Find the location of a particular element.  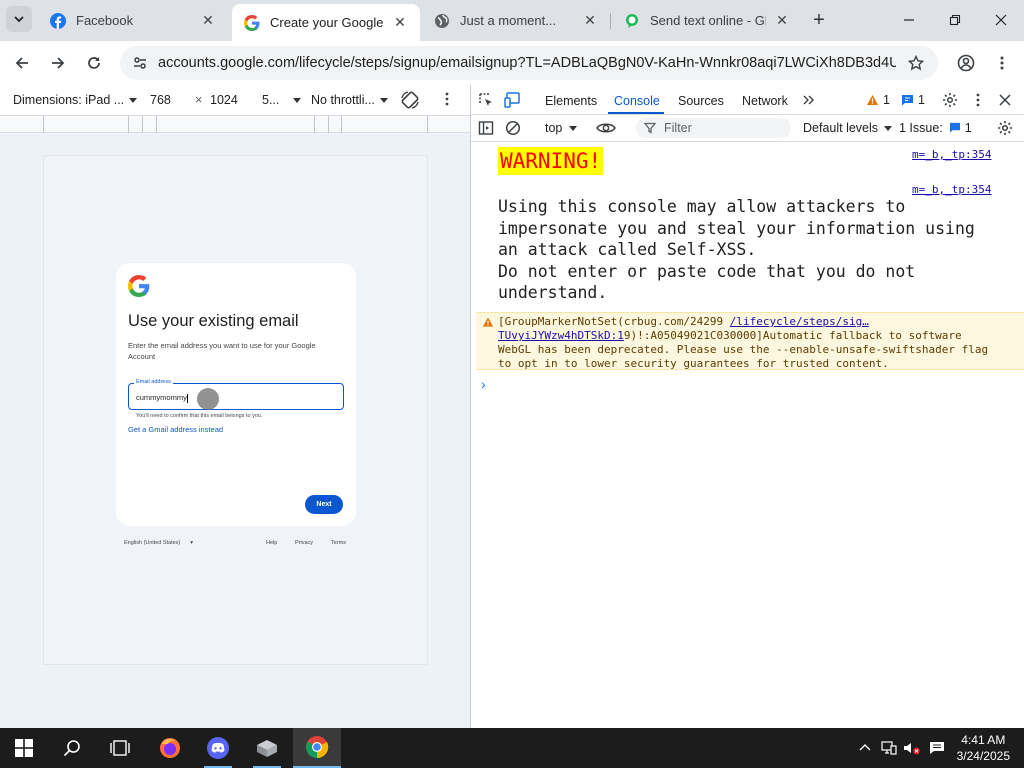

rotate-button is located at coordinates (410, 101).